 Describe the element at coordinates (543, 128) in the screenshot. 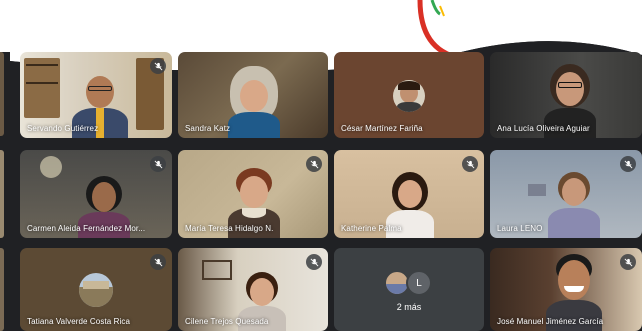

I see `participant-name: Ana Lucía Oliveira Aguiar` at that location.